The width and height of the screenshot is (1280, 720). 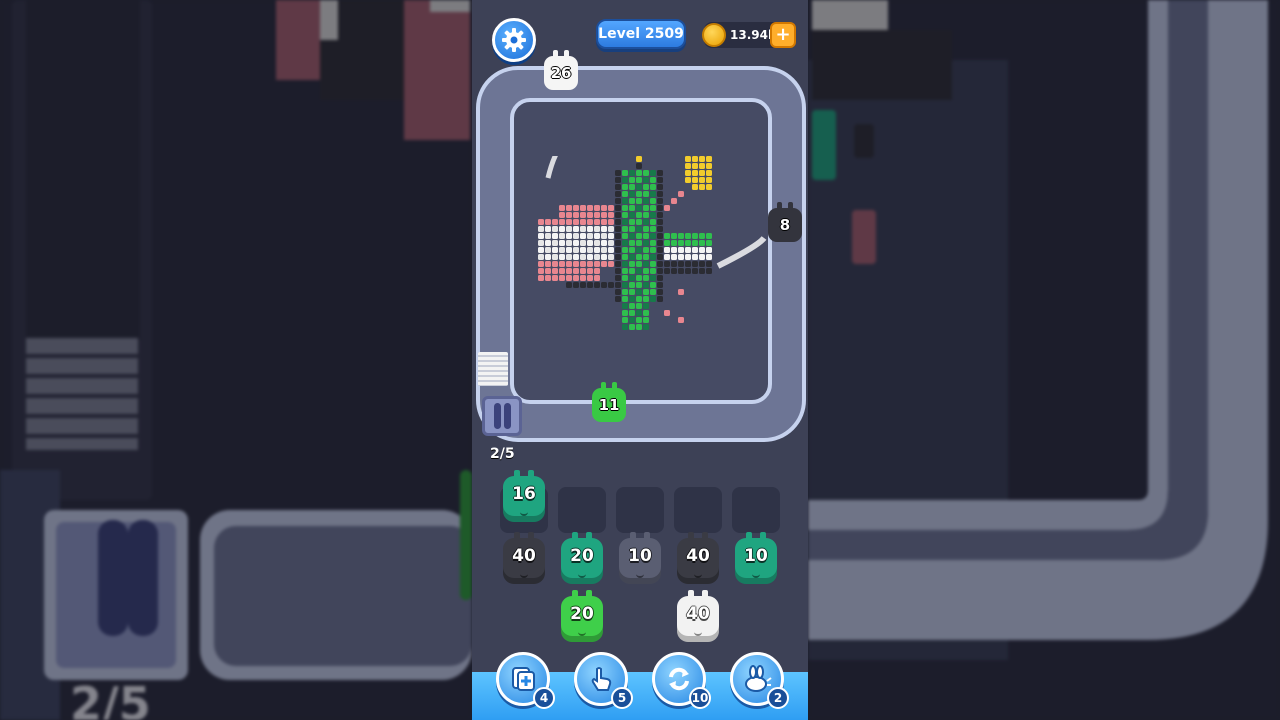 I want to click on launch-trail, so click(x=552, y=167).